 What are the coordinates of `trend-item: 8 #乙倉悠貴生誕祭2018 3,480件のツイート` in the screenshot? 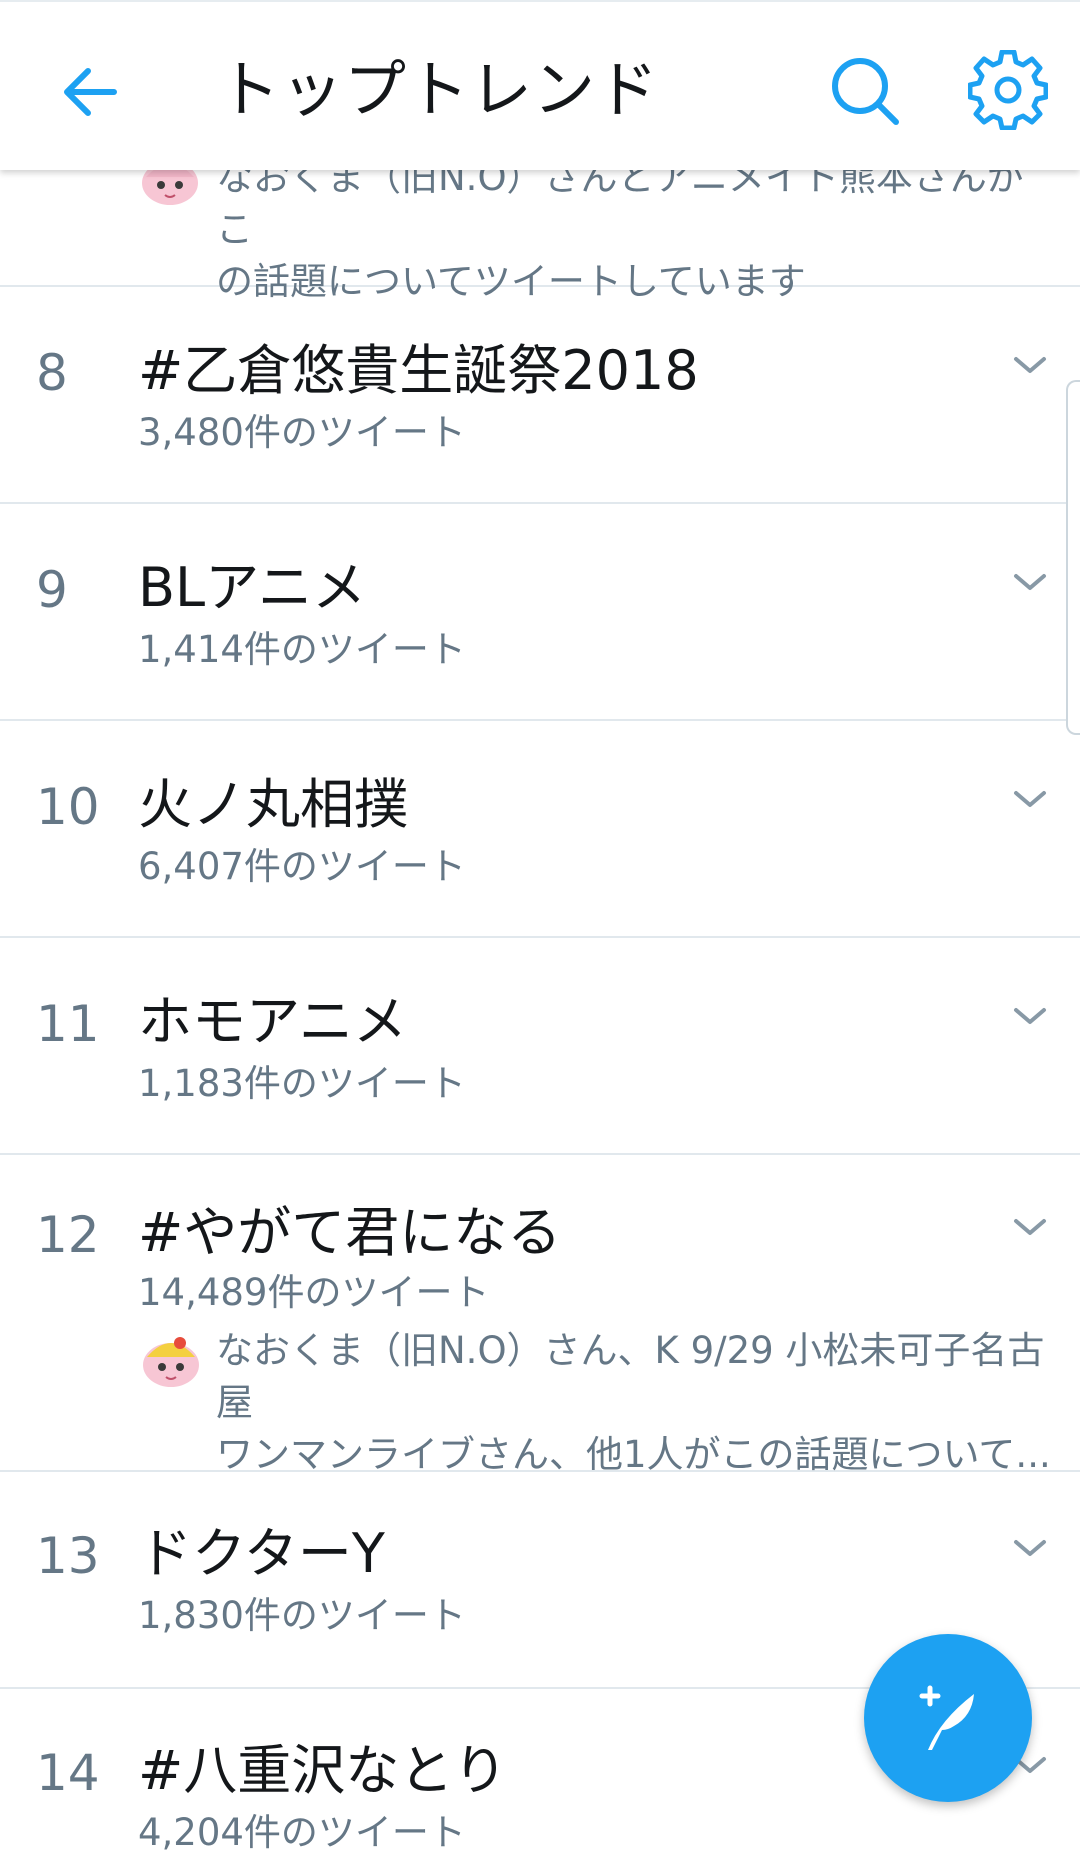 It's located at (540, 395).